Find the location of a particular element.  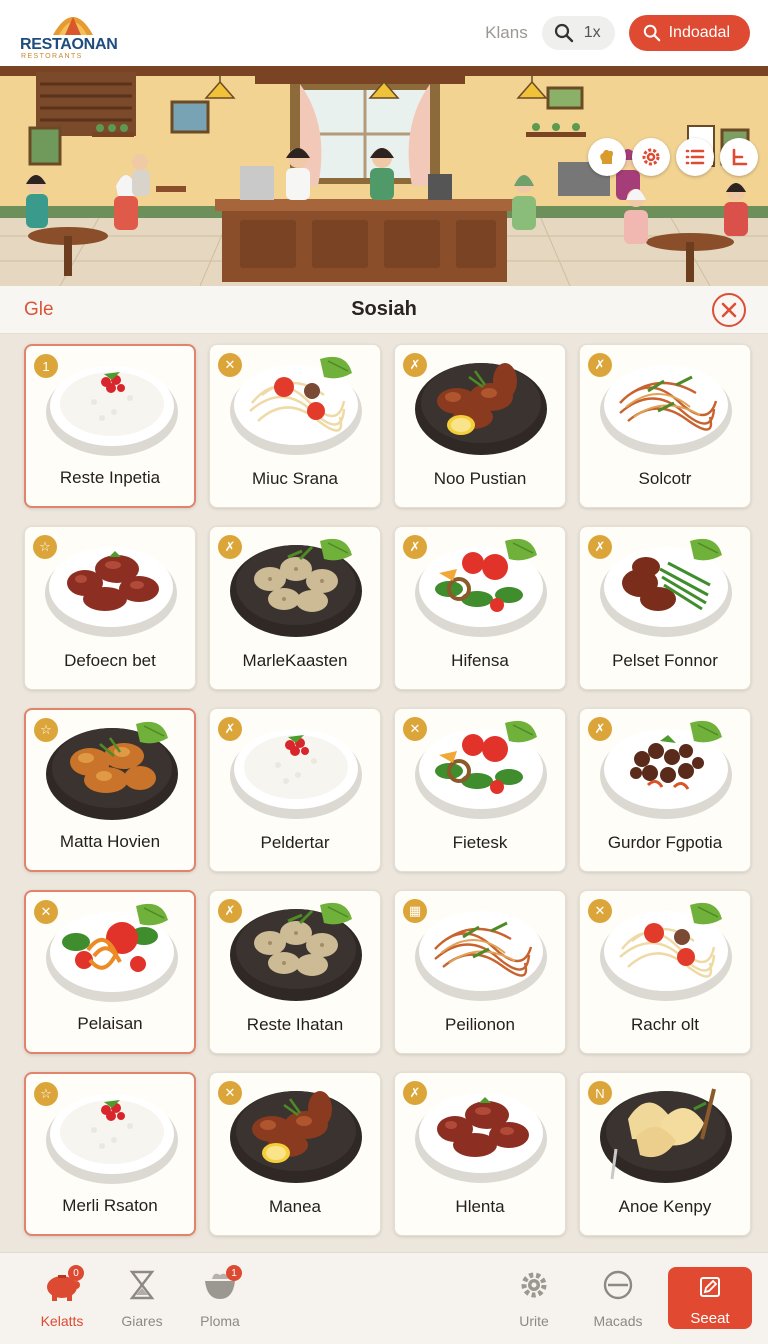

menu-card-badge: N is located at coordinates (600, 1093).